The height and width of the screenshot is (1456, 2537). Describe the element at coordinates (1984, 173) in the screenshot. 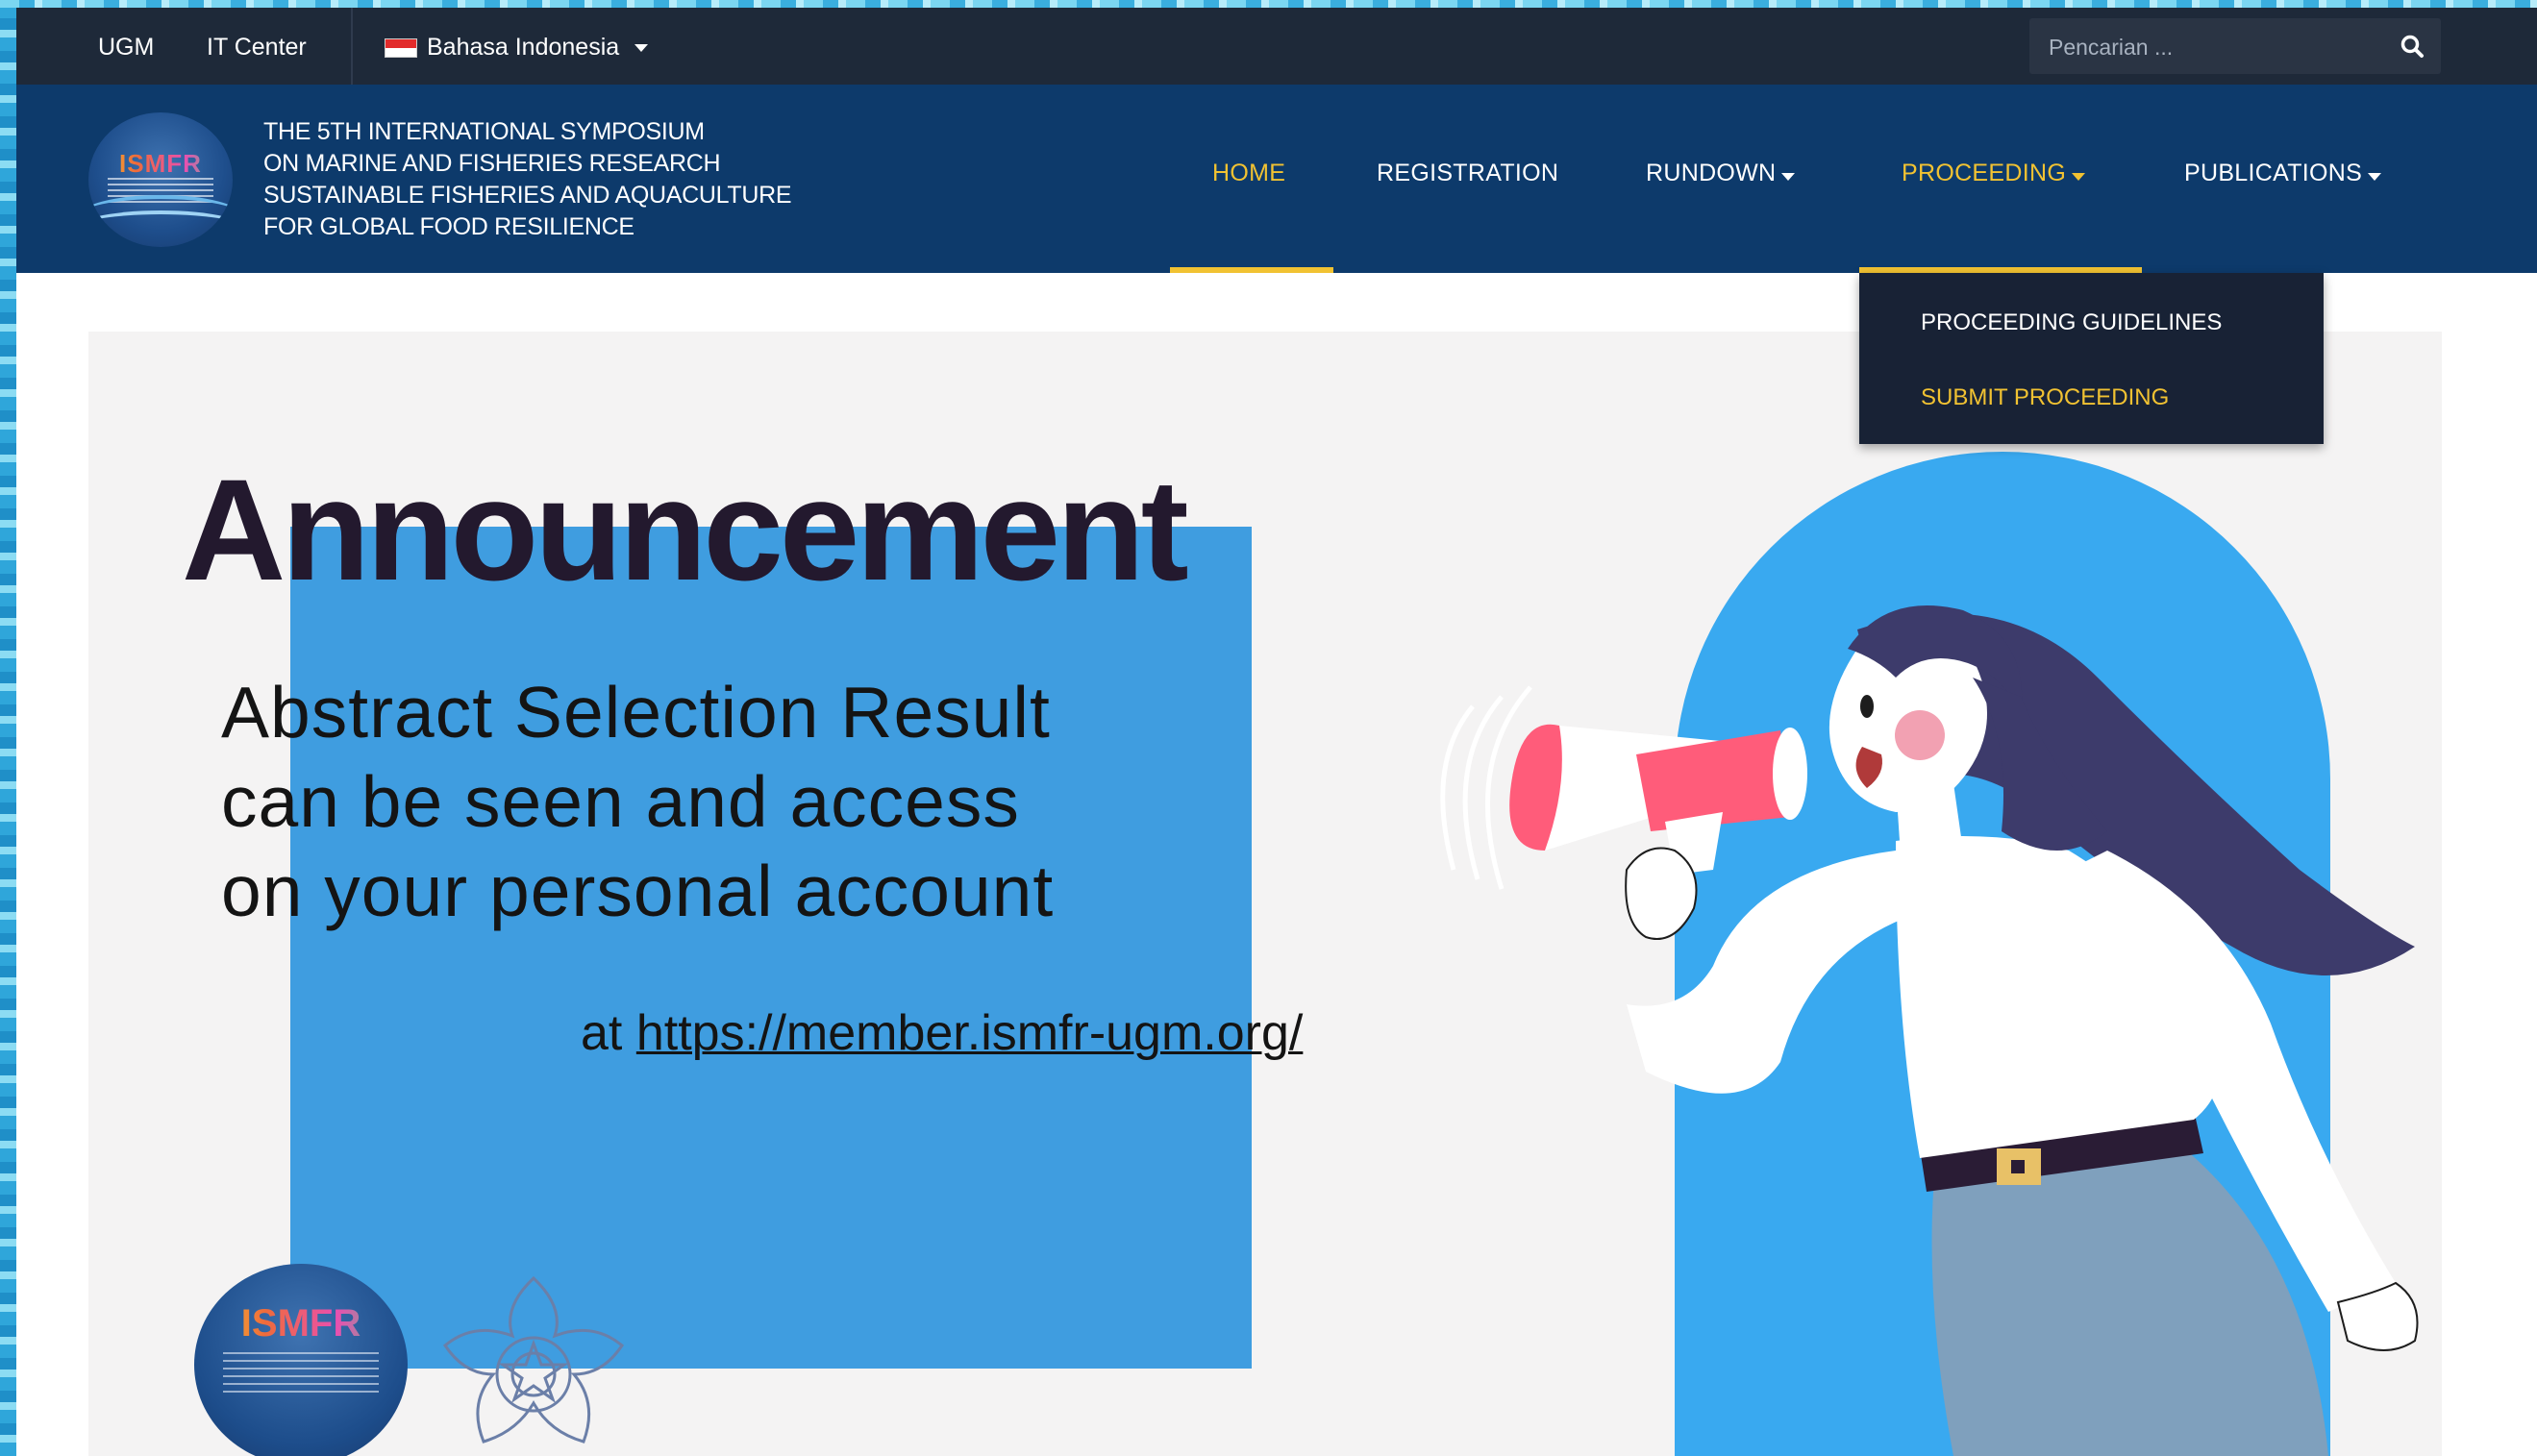

I see `nav-proceeding-label: PROCEEDING` at that location.